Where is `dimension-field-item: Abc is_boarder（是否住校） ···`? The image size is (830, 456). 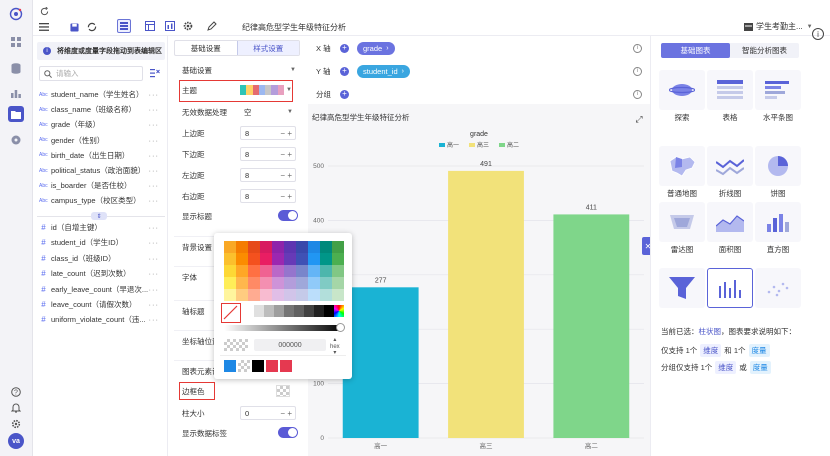 dimension-field-item: Abc is_boarder（是否住校） ··· is located at coordinates (102, 185).